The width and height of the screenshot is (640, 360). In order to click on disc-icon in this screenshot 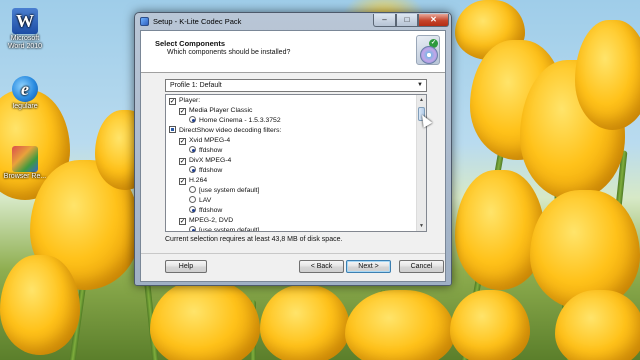, I will do `click(429, 55)`.